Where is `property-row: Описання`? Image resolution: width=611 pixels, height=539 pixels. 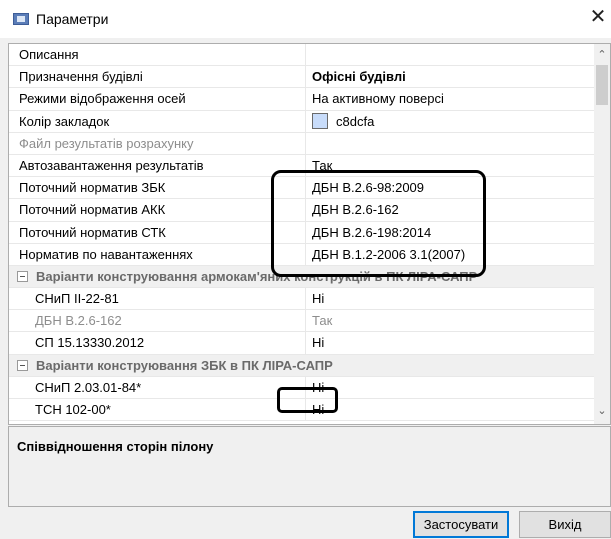 property-row: Описання is located at coordinates (302, 55).